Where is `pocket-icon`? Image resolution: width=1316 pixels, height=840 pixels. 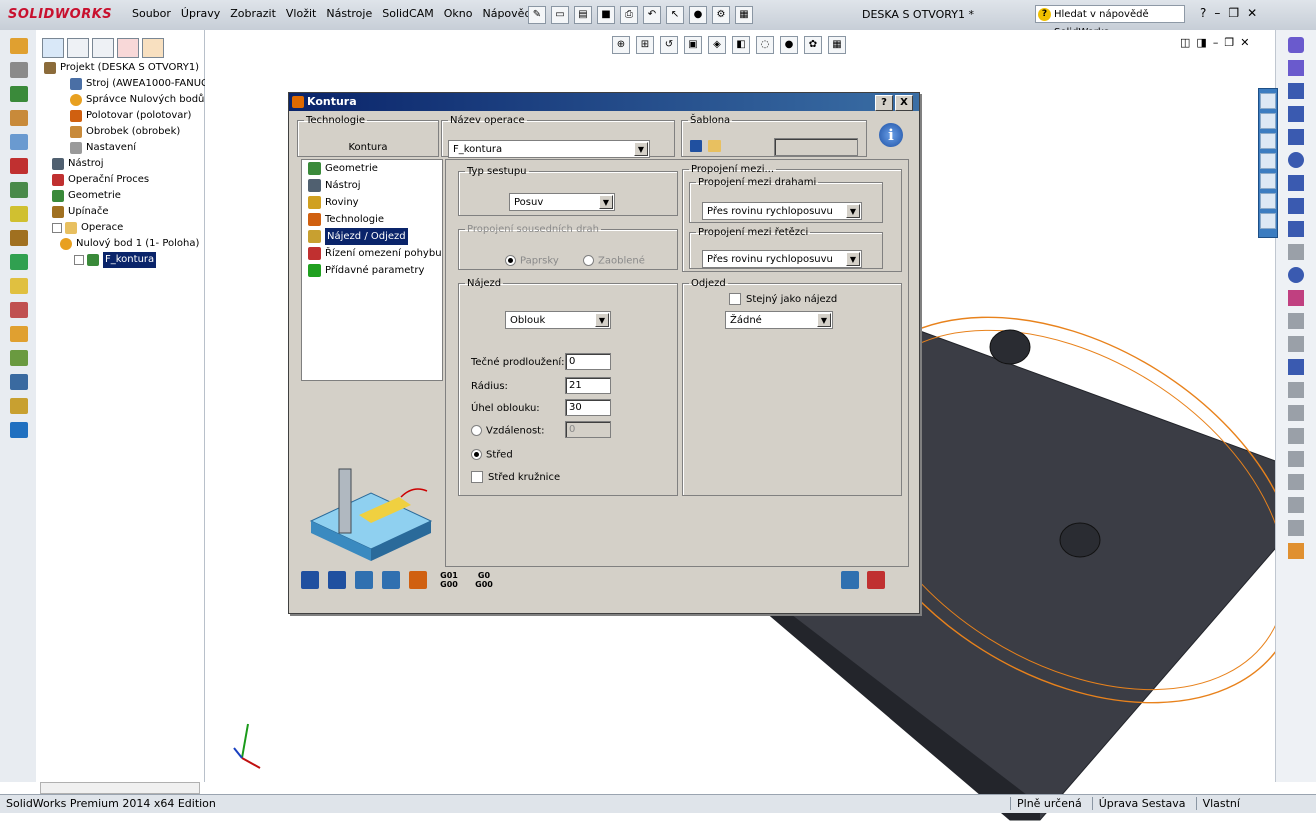 pocket-icon is located at coordinates (19, 214).